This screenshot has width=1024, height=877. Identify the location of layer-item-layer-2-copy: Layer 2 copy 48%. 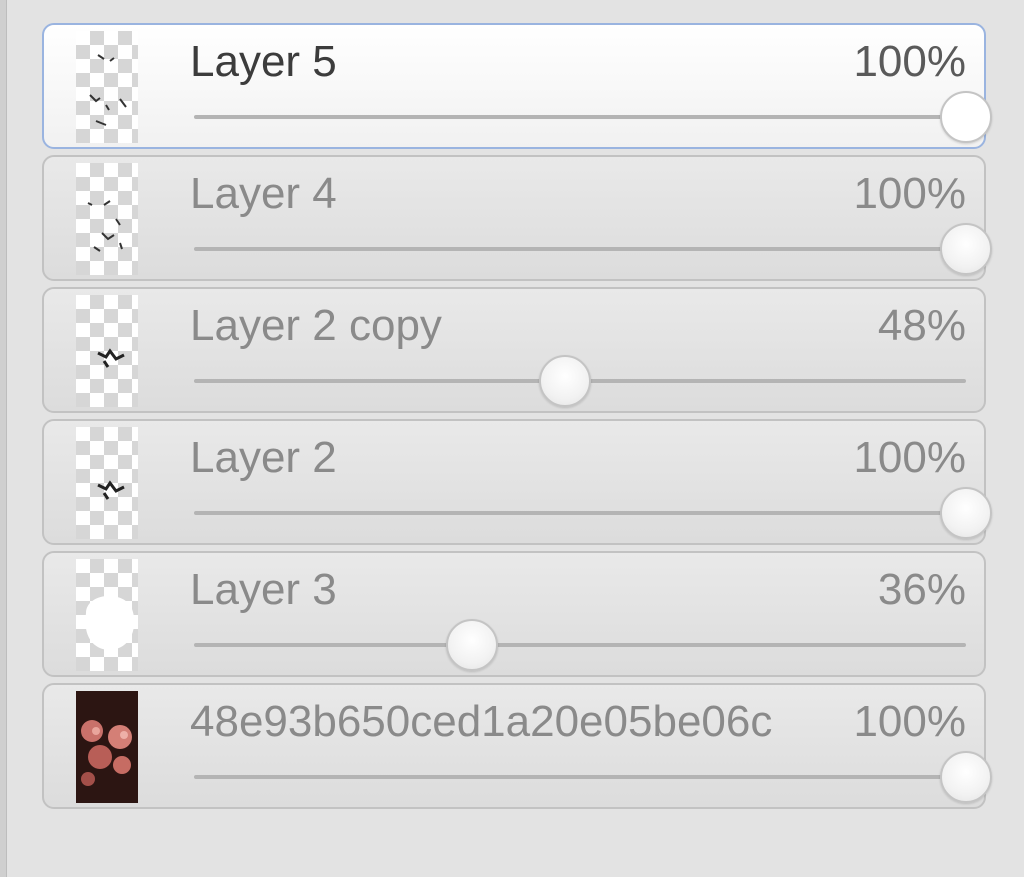
(514, 350).